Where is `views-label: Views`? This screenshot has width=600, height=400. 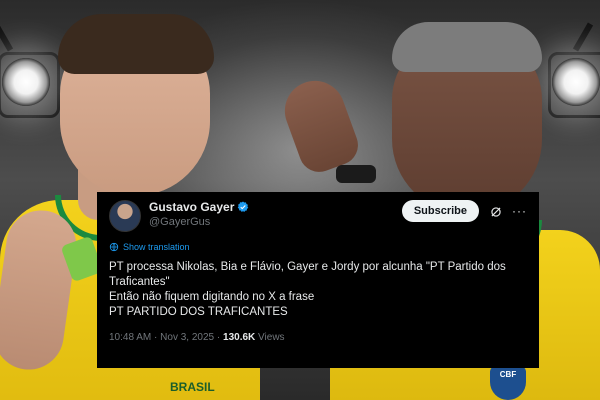 views-label: Views is located at coordinates (271, 337).